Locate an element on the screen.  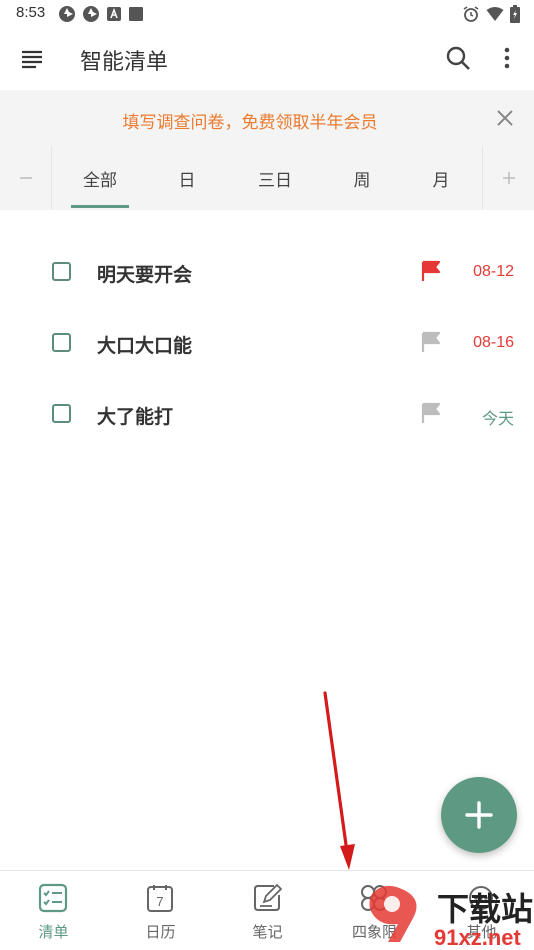
more-options-button is located at coordinates (507, 58).